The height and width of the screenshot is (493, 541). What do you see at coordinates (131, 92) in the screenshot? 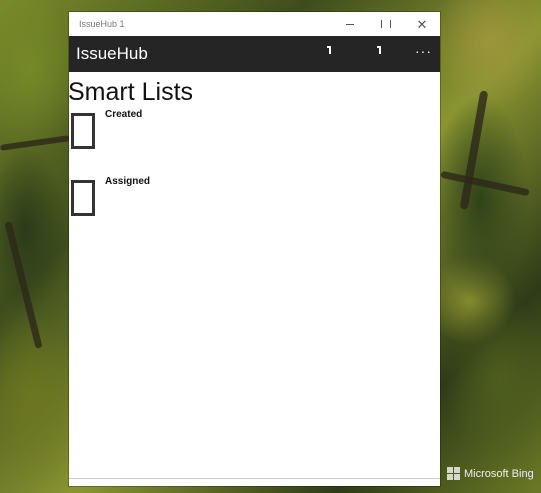
I see `page-title: Smart Lists` at bounding box center [131, 92].